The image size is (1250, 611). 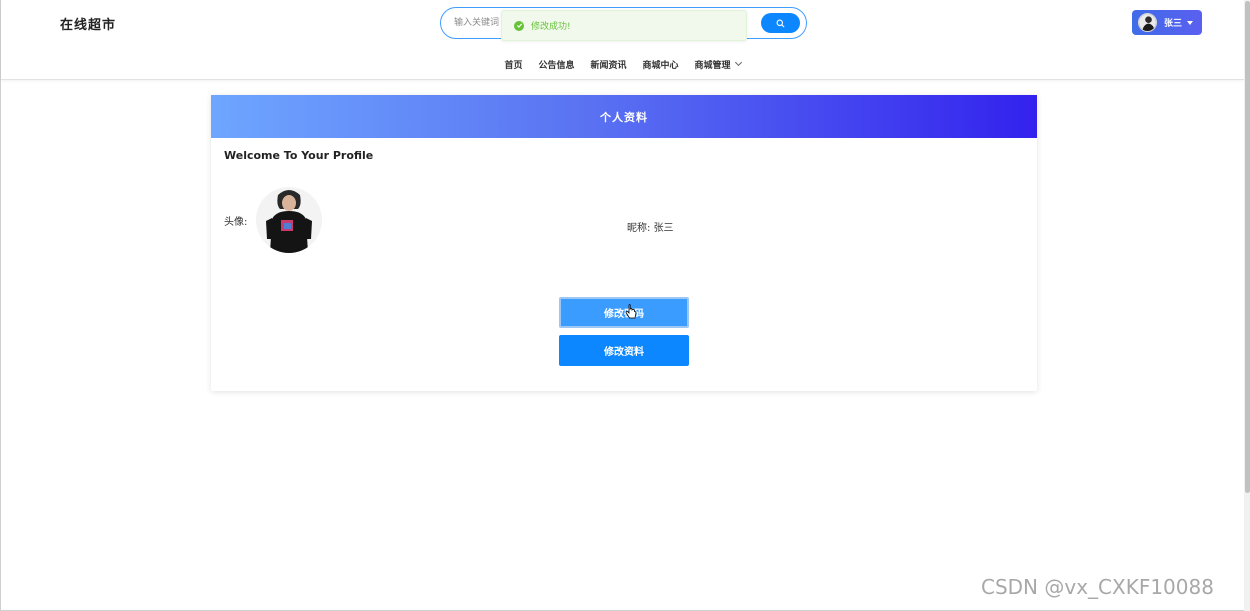 What do you see at coordinates (519, 25) in the screenshot?
I see `check-circle-icon` at bounding box center [519, 25].